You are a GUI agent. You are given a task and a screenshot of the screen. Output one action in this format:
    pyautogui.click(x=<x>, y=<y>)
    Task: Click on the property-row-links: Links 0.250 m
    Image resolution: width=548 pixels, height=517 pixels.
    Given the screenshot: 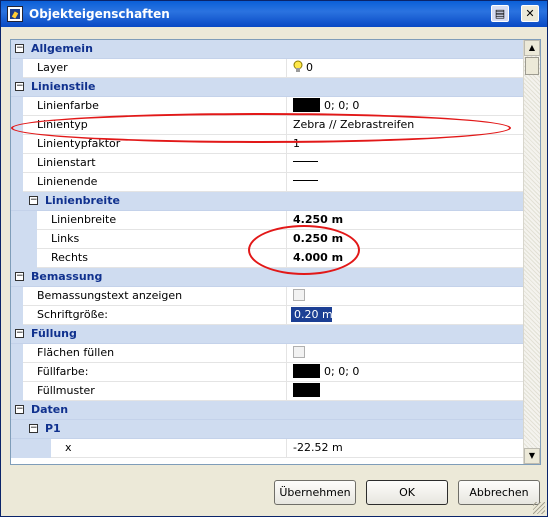 What is the action you would take?
    pyautogui.click(x=267, y=239)
    